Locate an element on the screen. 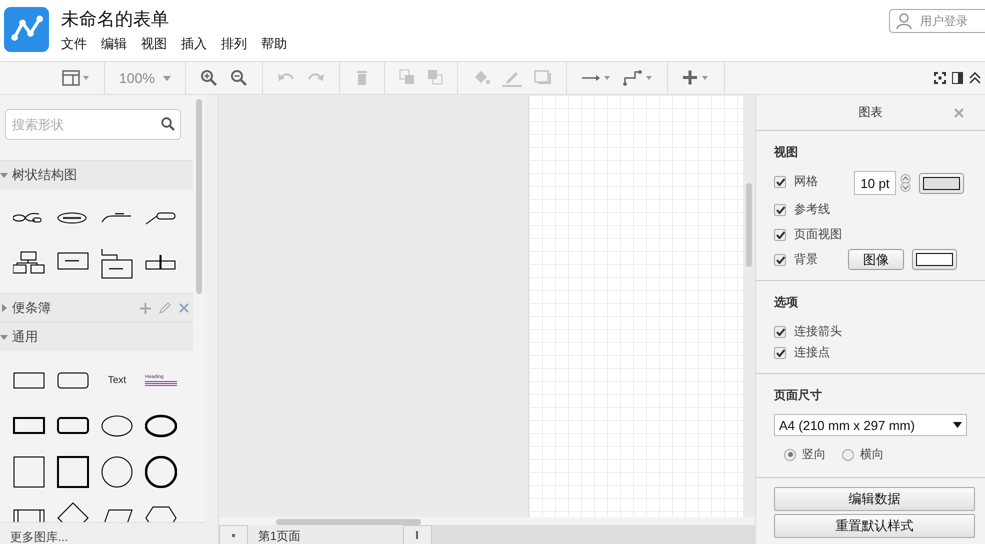 The width and height of the screenshot is (985, 544). panel-title: 图表 is located at coordinates (870, 112).